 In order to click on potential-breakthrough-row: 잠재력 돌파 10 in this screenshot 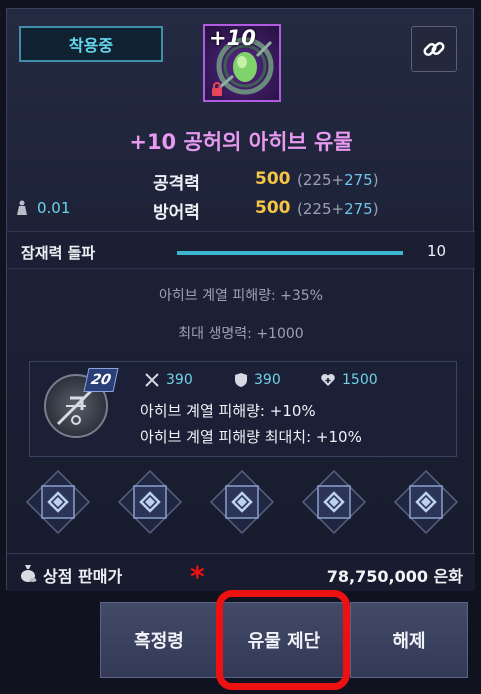, I will do `click(241, 250)`.